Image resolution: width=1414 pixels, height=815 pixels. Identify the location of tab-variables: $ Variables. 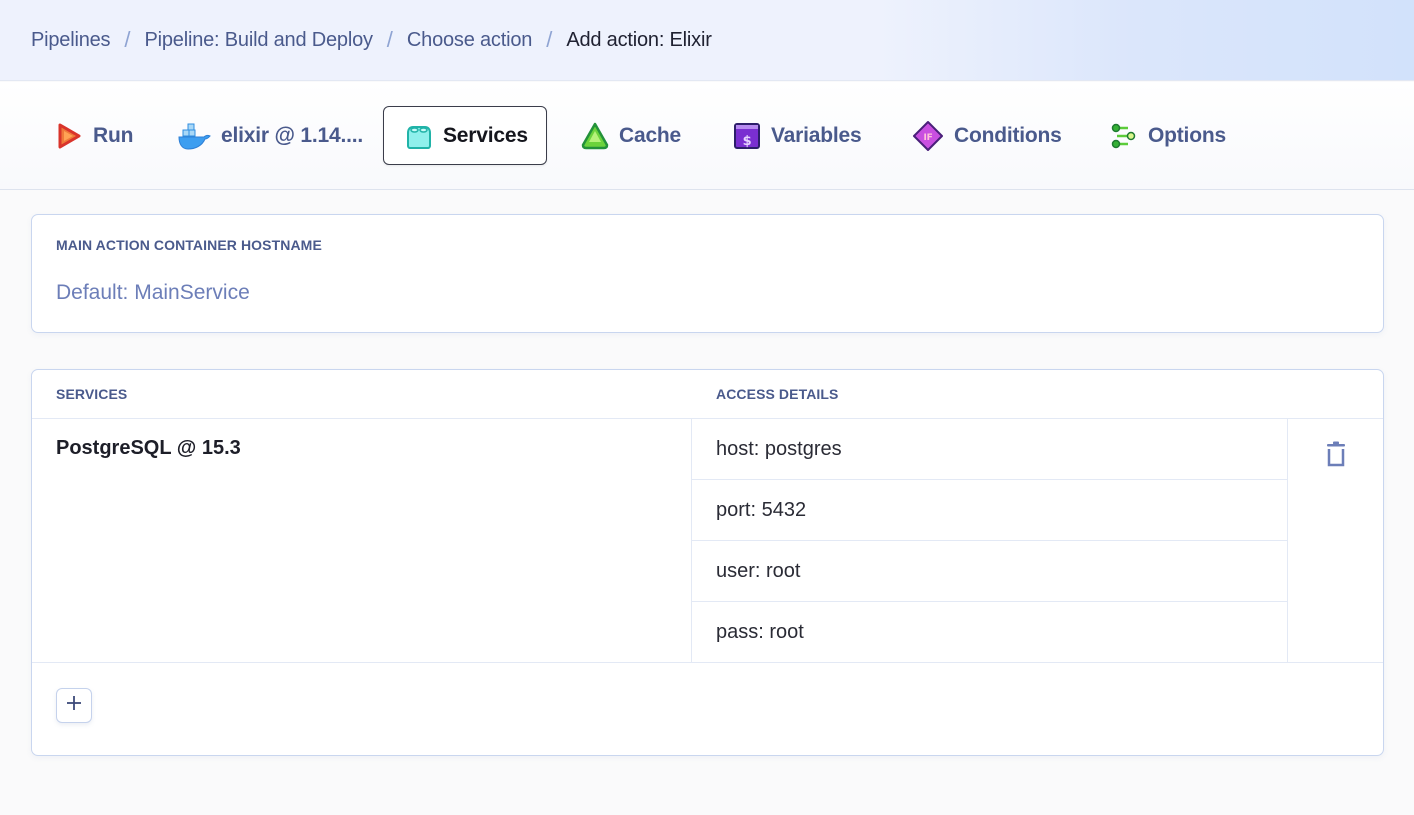
(797, 135).